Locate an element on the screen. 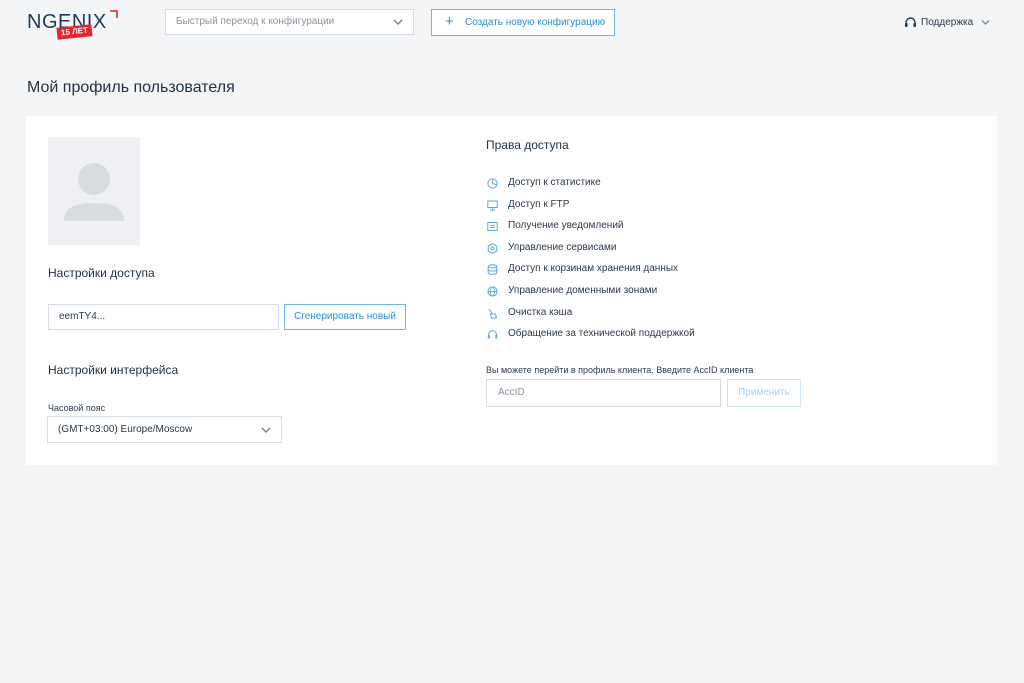  notification-icon is located at coordinates (492, 227).